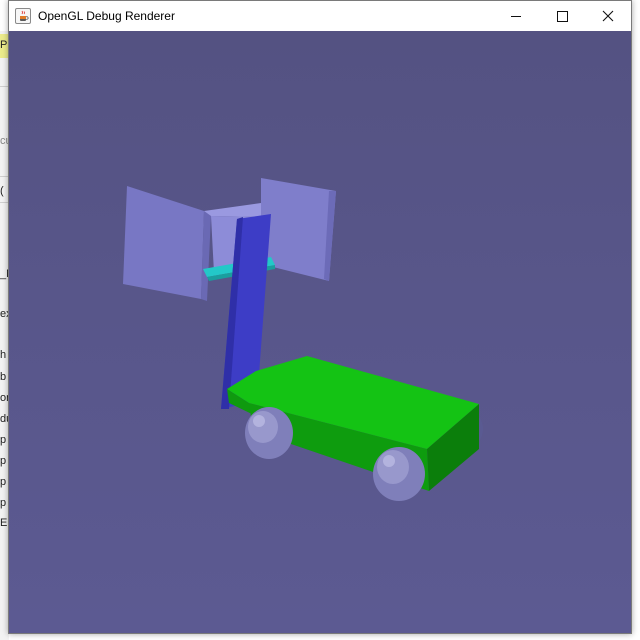 The height and width of the screenshot is (640, 640). Describe the element at coordinates (320, 16) in the screenshot. I see `window-titlebar: OpenGL Debug Renderer` at that location.